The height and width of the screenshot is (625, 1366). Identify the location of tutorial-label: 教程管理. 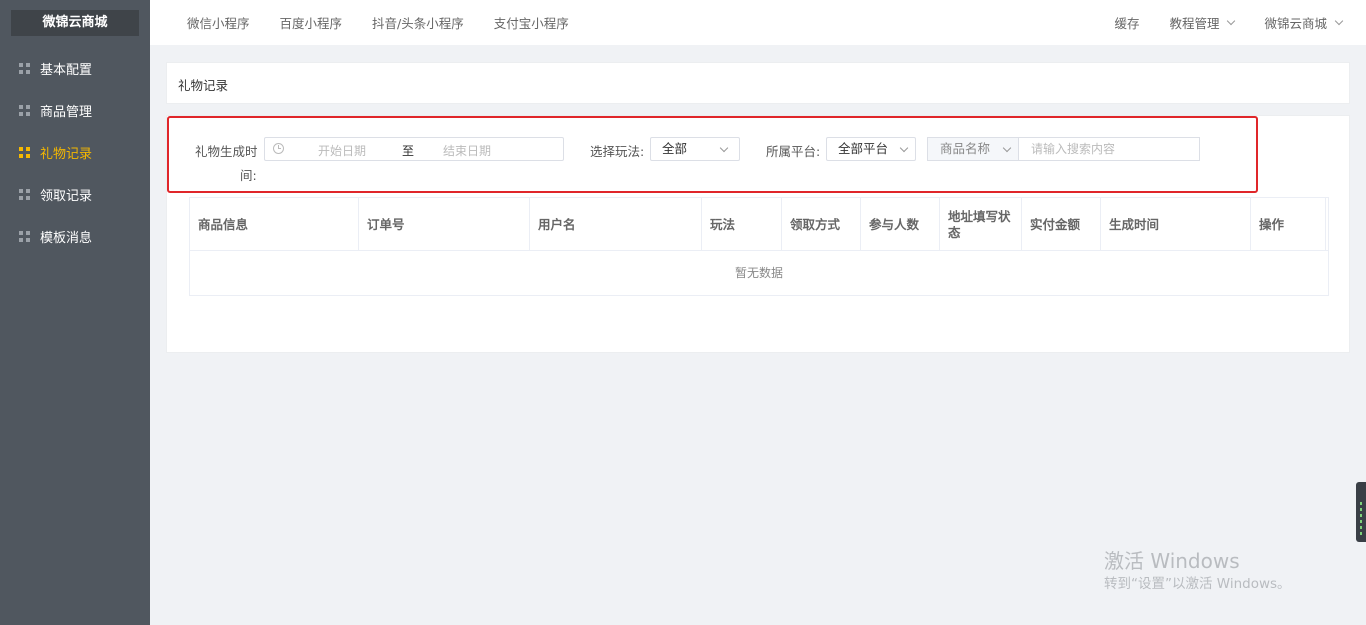
(1194, 23).